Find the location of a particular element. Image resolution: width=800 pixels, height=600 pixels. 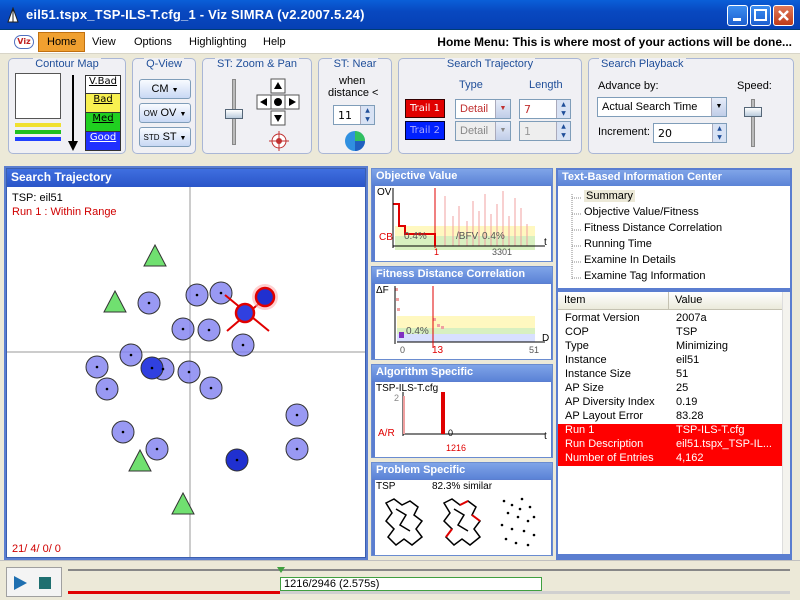

st-near-group: ST: Near when distance < 11 ▲ ▼ is located at coordinates (355, 106).